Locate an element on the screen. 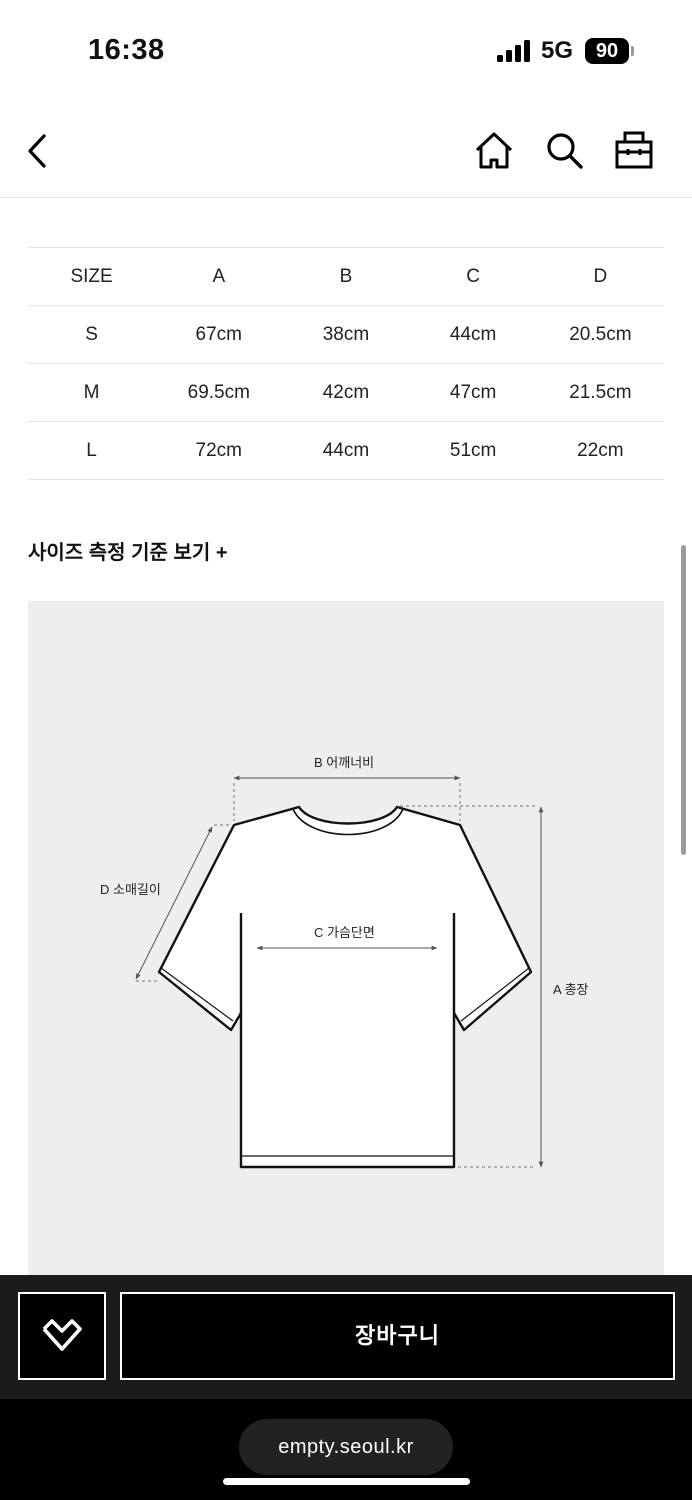 The width and height of the screenshot is (692, 1500). browser-bar: empty.seoul.kr is located at coordinates (346, 1449).